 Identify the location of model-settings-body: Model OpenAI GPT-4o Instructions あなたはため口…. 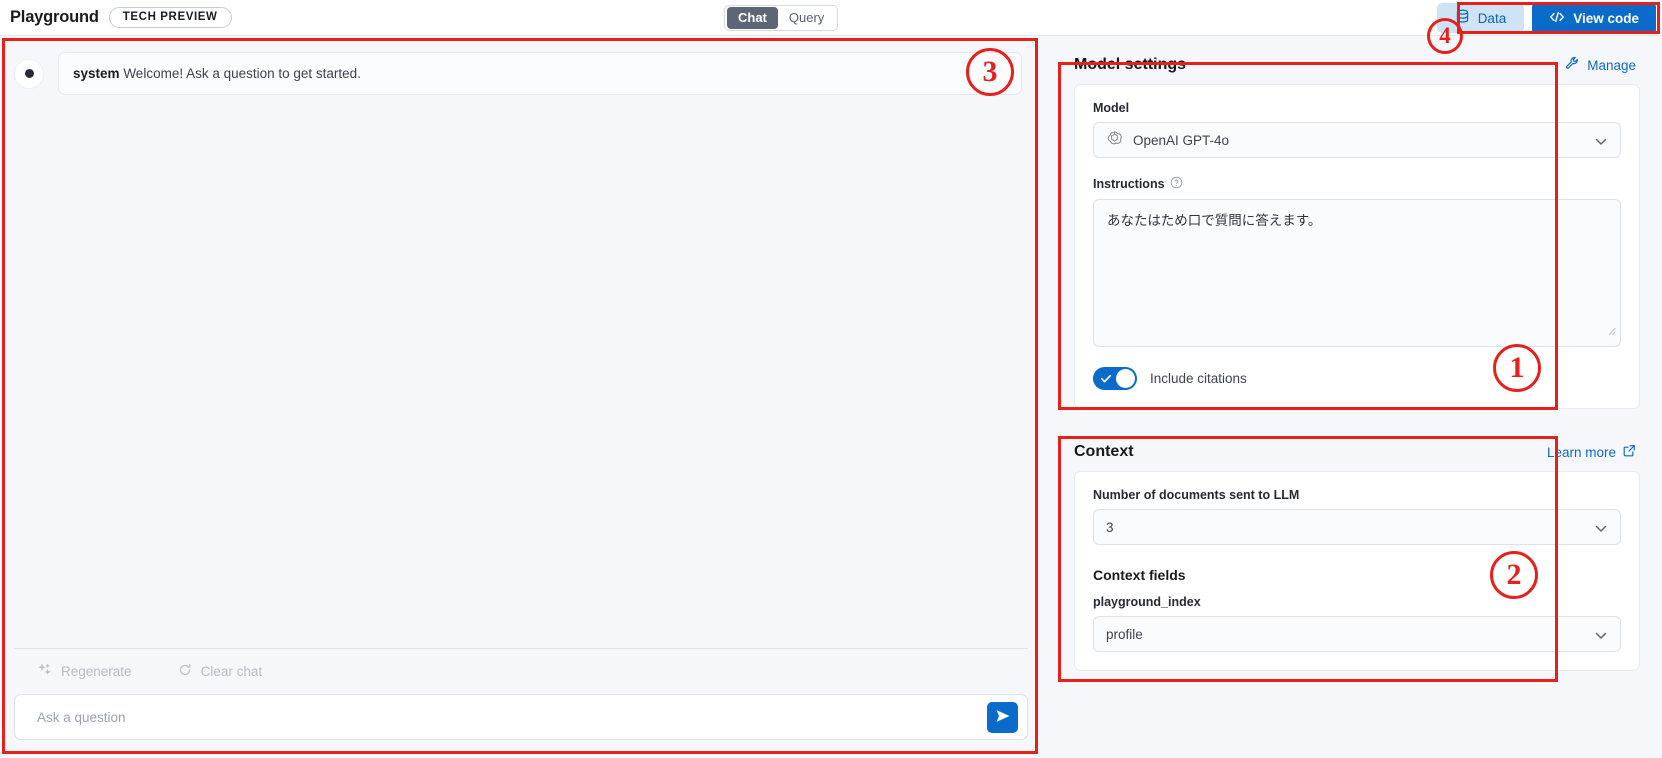
(1357, 246).